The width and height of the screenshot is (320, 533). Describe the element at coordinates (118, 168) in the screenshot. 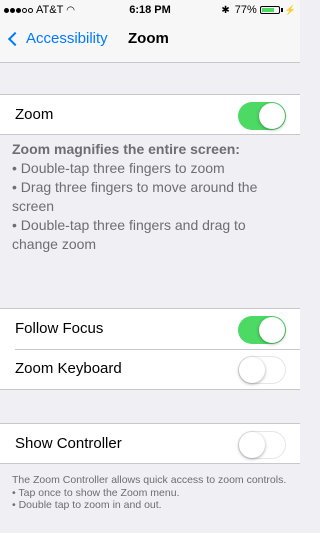

I see `zoom-description-line: • Double-tap three fingers to zoom` at that location.